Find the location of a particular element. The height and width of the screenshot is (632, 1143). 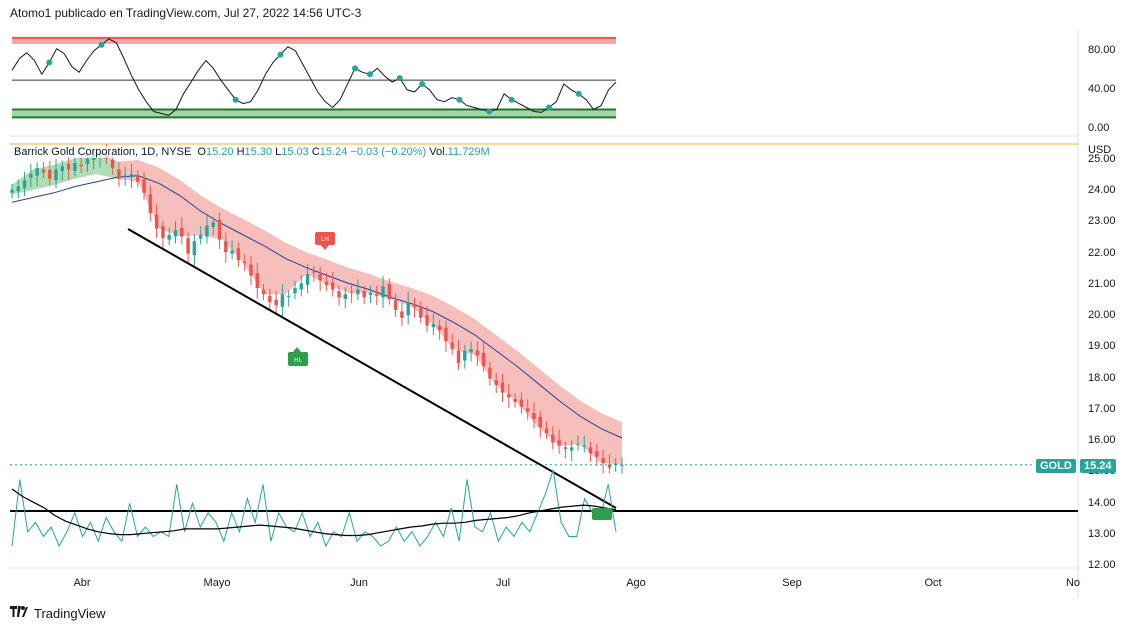

price-tick: 12.00 is located at coordinates (1102, 565).